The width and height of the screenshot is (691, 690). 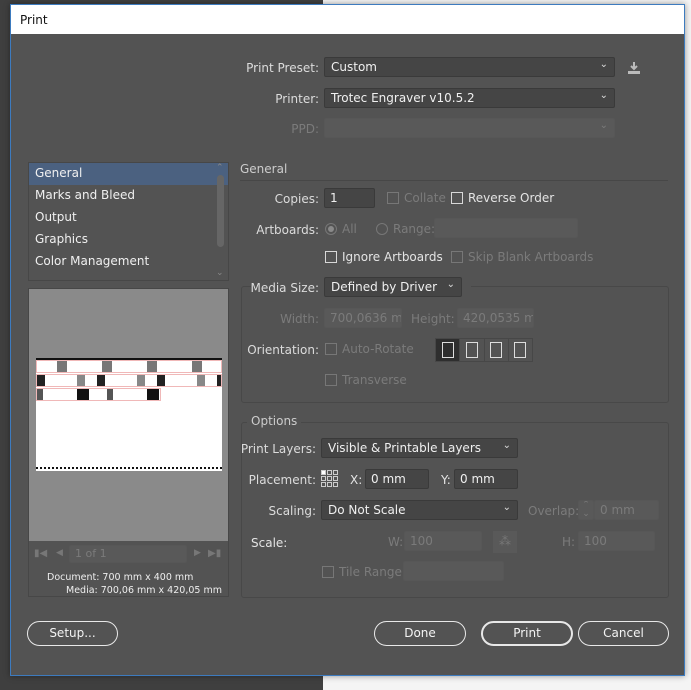 I want to click on scale-height-input: 100, so click(x=616, y=541).